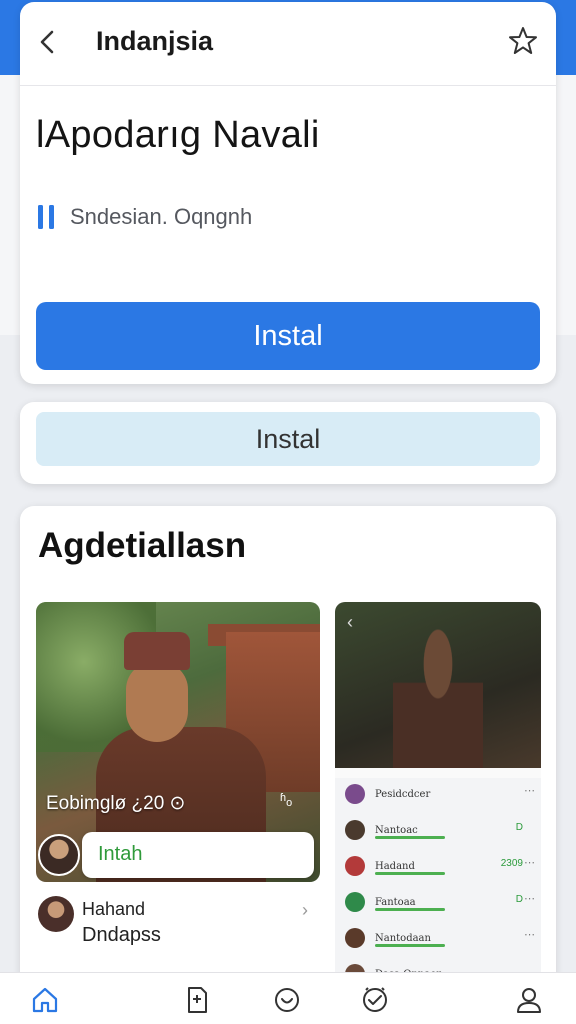 Image resolution: width=576 pixels, height=1024 pixels. I want to click on list-item: Fantoaa D ⋯, so click(438, 902).